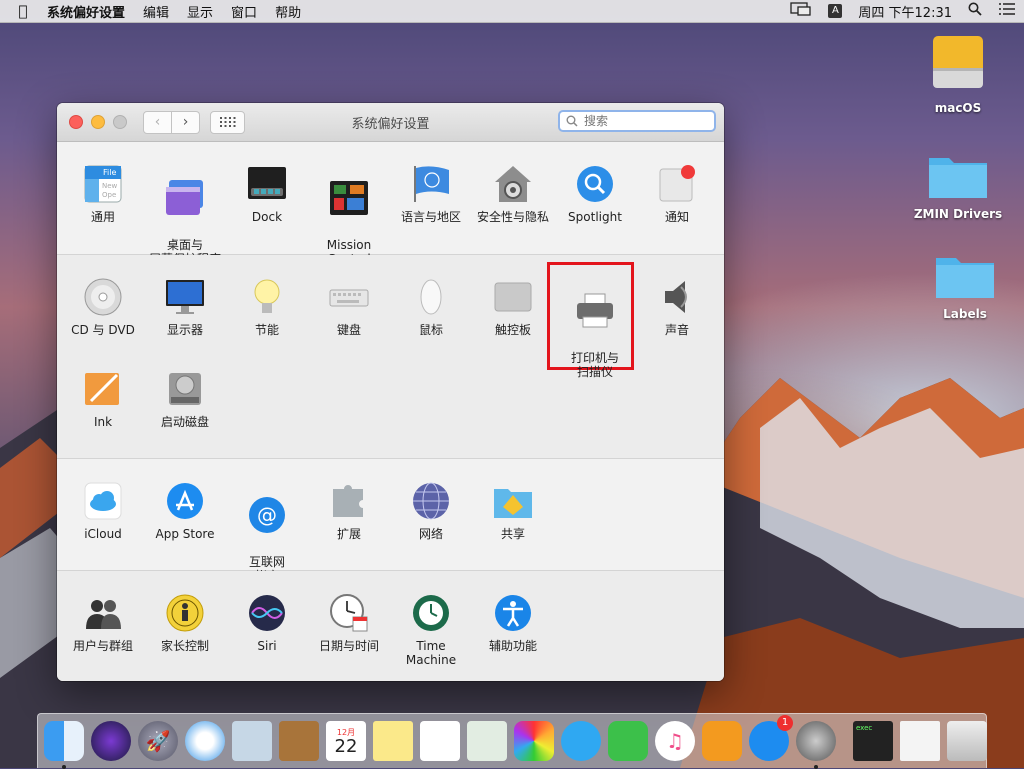 The width and height of the screenshot is (1024, 769). What do you see at coordinates (958, 214) in the screenshot?
I see `desktop-icon-label: ZMIN Drivers` at bounding box center [958, 214].